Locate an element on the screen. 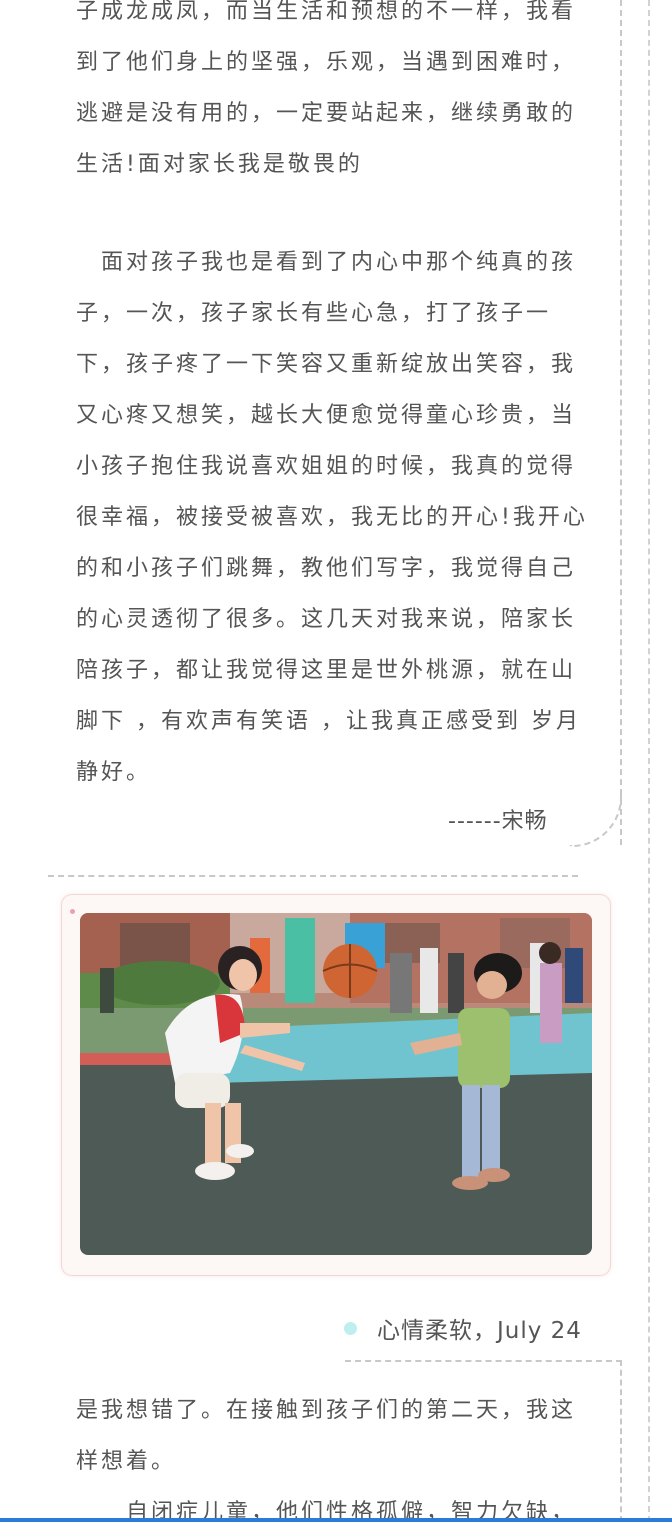 Image resolution: width=672 pixels, height=1522 pixels. text-line: 很幸福，被接受被喜欢，我无比的开心!我开心 is located at coordinates (332, 517).